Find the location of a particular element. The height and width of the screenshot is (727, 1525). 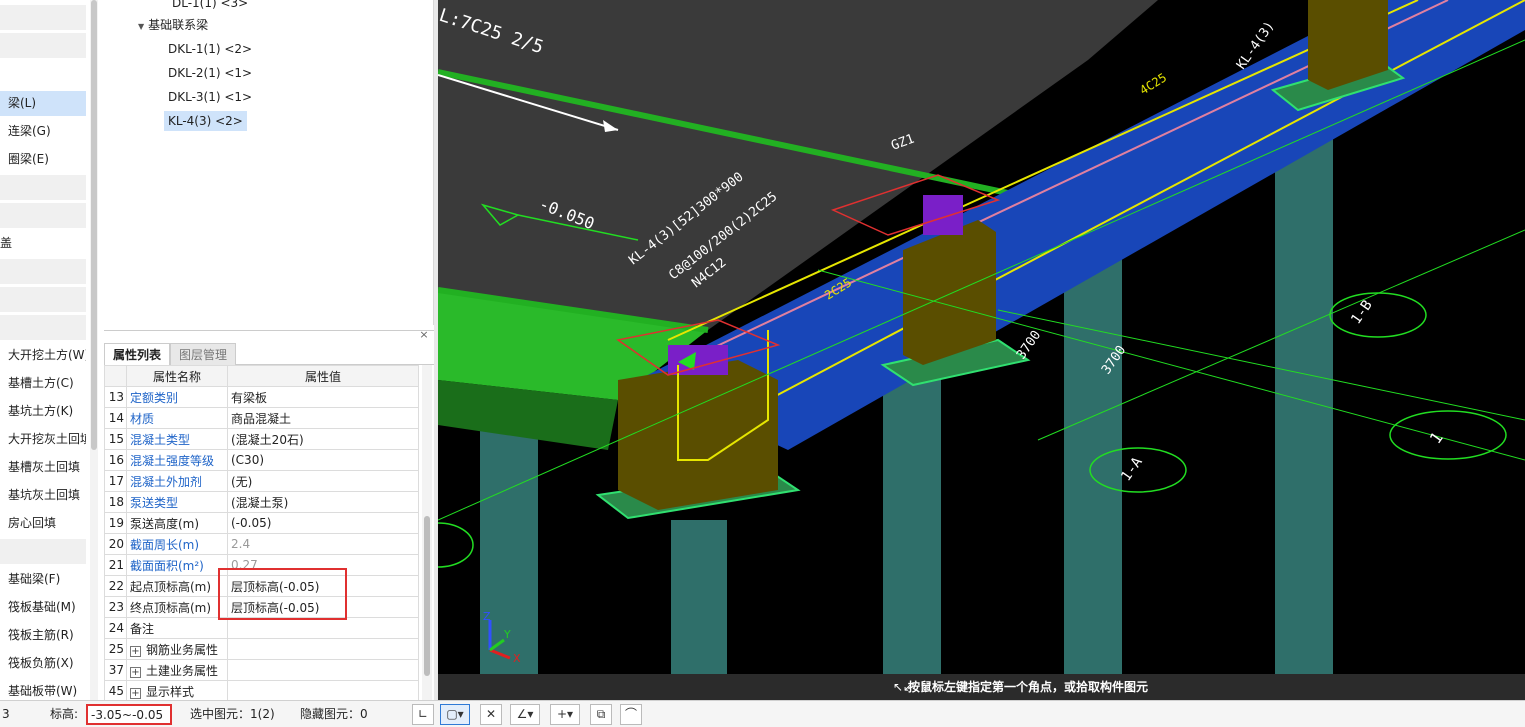

table-row: 18 泵送类型 (混凝土泵) is located at coordinates (261, 502).